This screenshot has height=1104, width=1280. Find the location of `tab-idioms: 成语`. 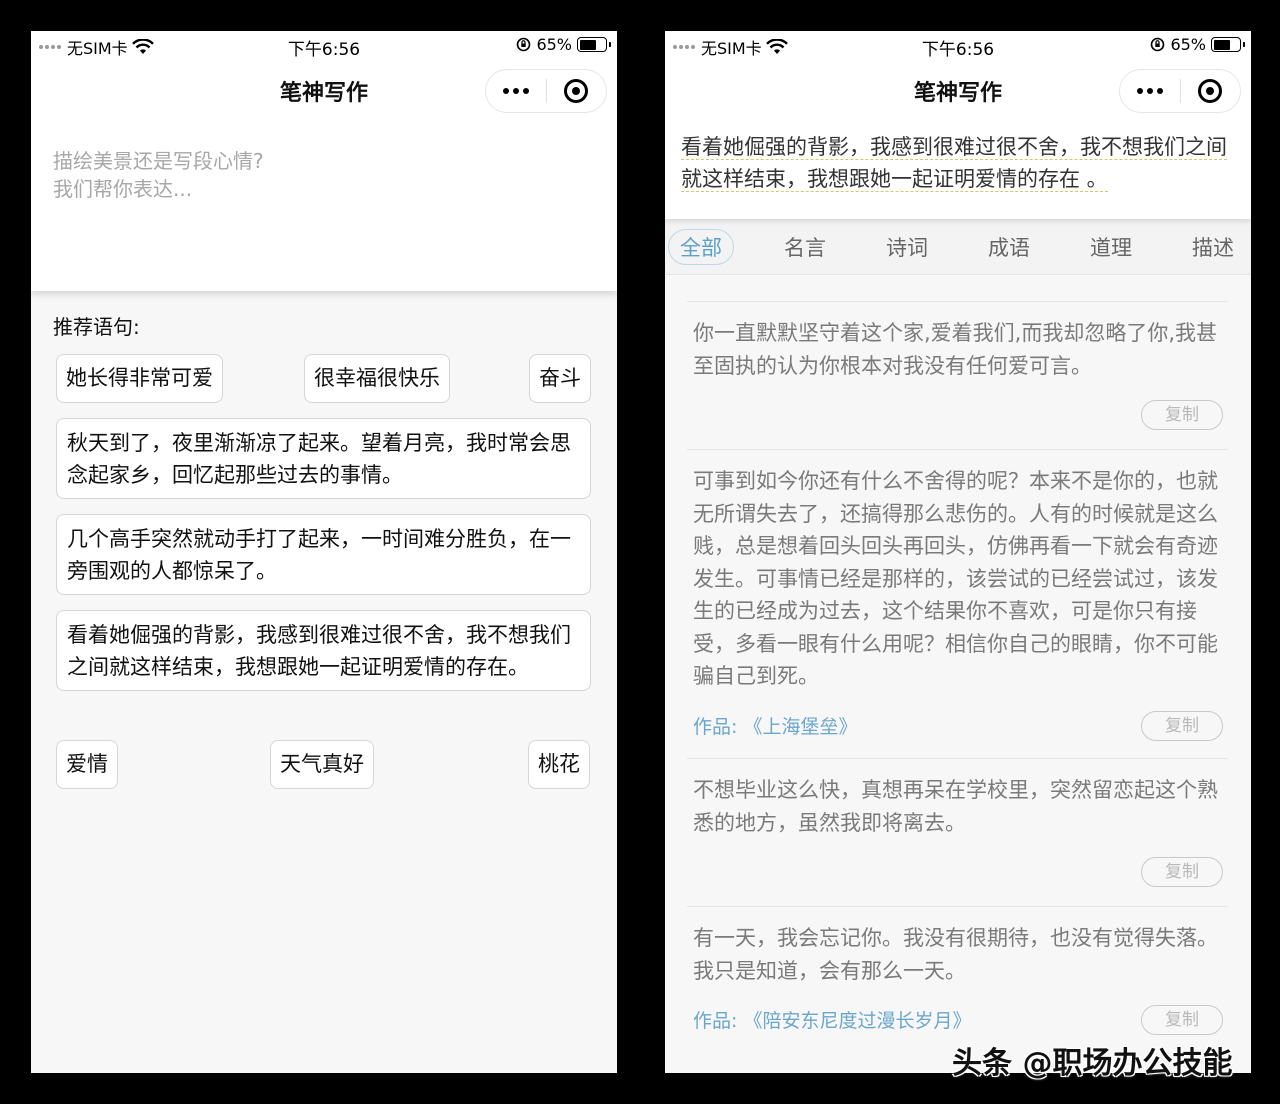

tab-idioms: 成语 is located at coordinates (1009, 247).